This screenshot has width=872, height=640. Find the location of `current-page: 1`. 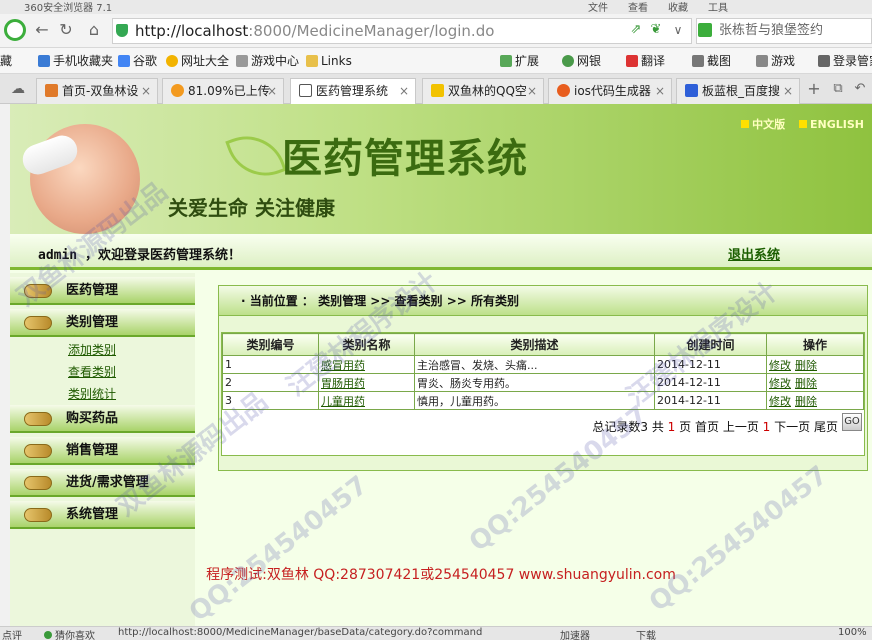

current-page: 1 is located at coordinates (766, 427).